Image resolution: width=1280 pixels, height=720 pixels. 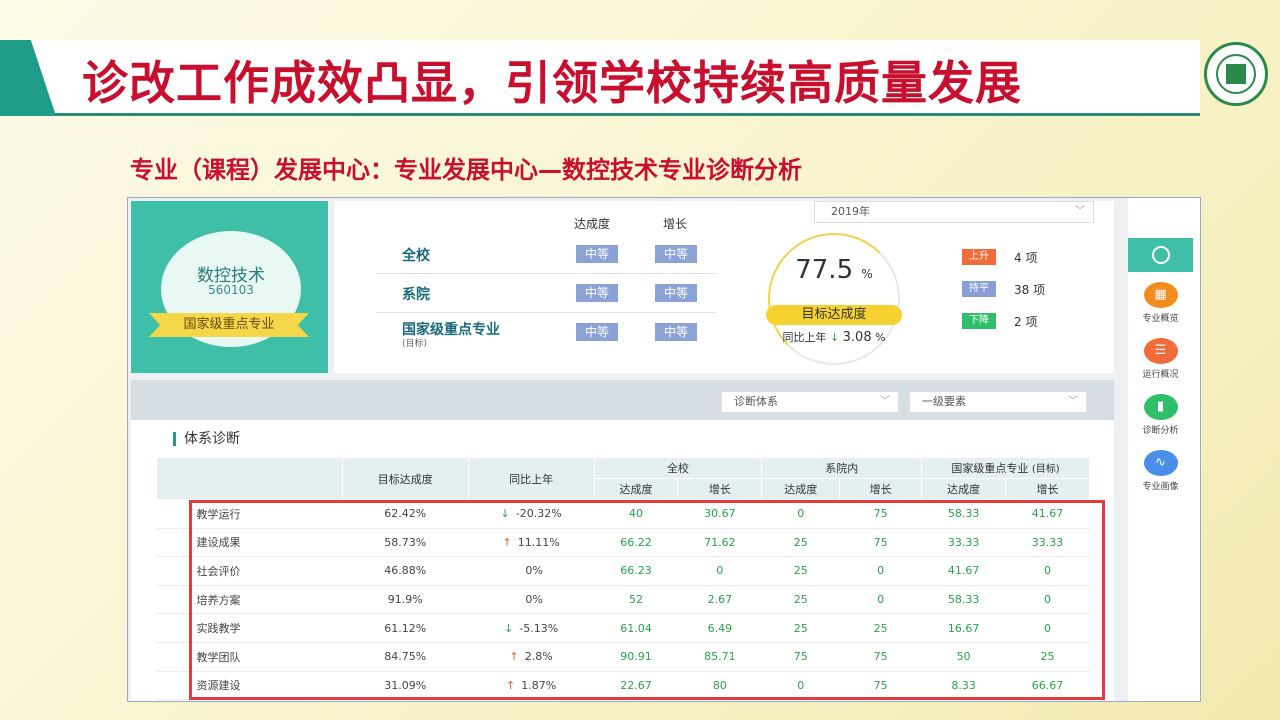 I want to click on row-school-achievement: 66.23, so click(x=636, y=571).